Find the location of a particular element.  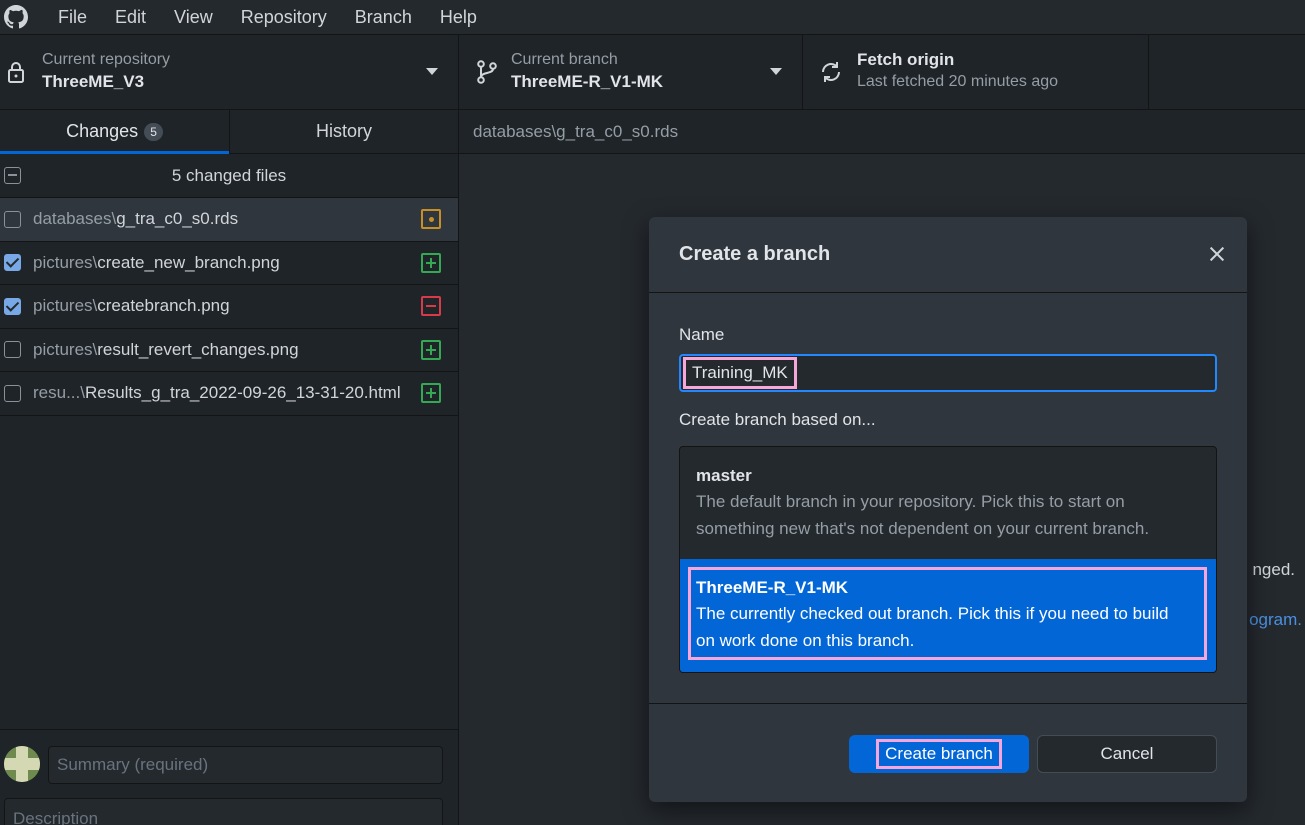

changes-count-badge: 5 is located at coordinates (153, 131).